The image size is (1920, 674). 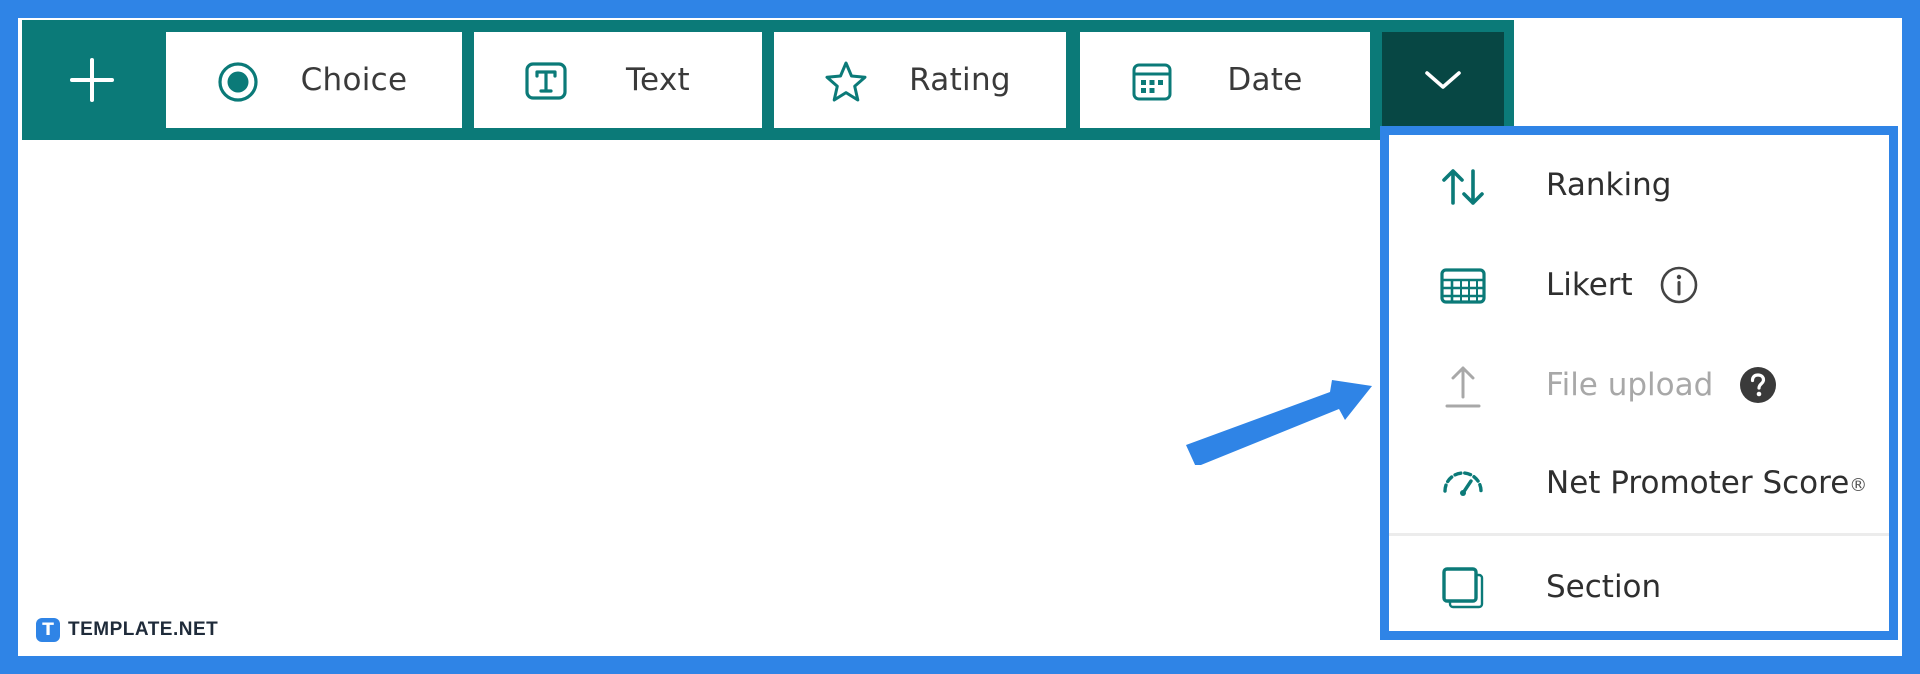 What do you see at coordinates (1463, 286) in the screenshot?
I see `likert-grid-icon` at bounding box center [1463, 286].